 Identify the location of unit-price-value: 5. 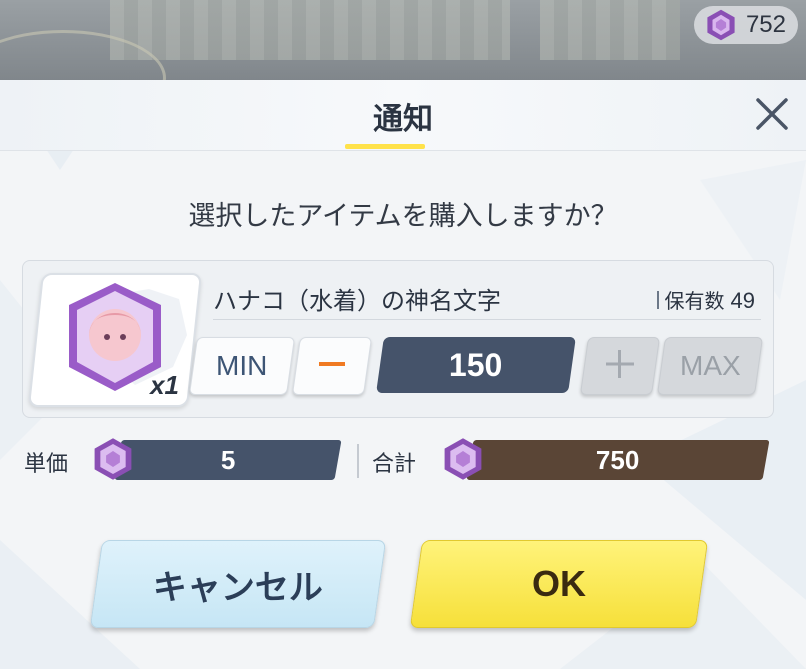
(228, 459).